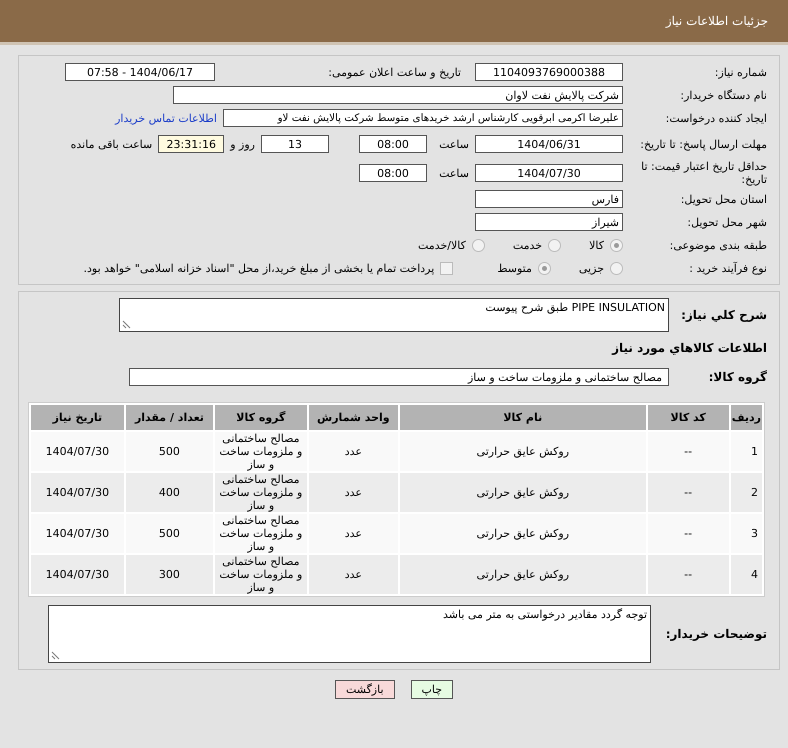 Image resolution: width=788 pixels, height=748 pixels. Describe the element at coordinates (394, 315) in the screenshot. I see `description-box: PIPE INSULATION طبق شرح پیوست` at that location.